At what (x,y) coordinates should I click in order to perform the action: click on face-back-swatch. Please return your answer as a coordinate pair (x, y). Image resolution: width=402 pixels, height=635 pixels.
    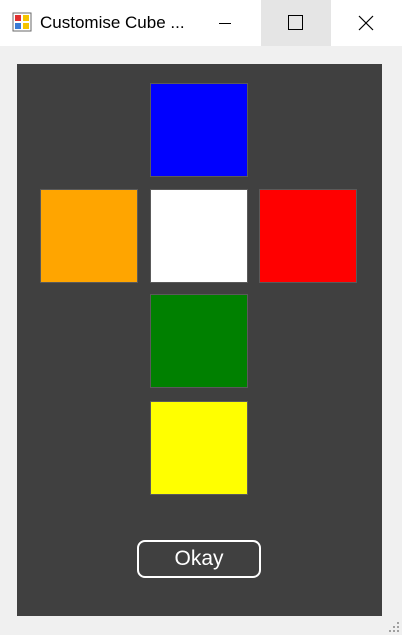
    Looking at the image, I should click on (199, 448).